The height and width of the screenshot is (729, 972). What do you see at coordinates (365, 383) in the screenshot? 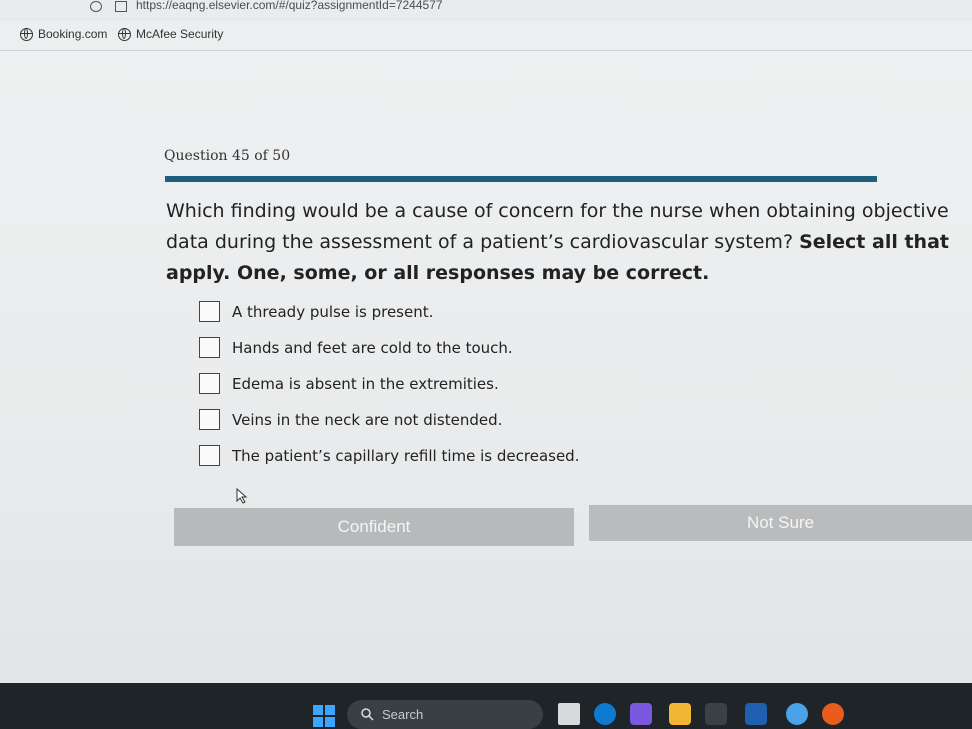
I see `option-label: Edema is absent in the extremities.` at bounding box center [365, 383].